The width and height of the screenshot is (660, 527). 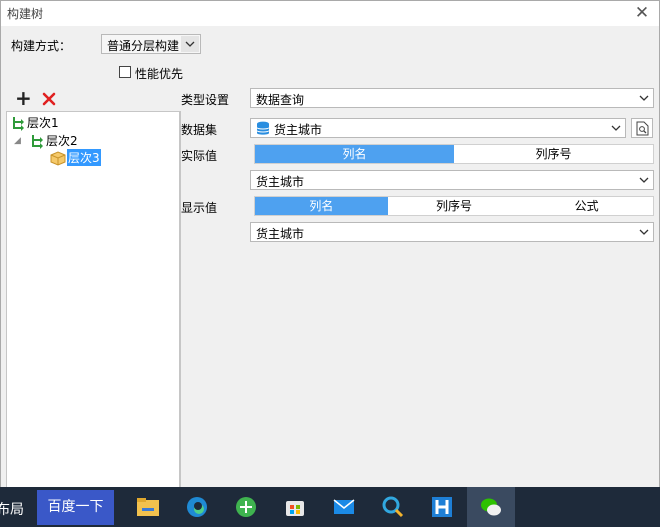 What do you see at coordinates (49, 99) in the screenshot?
I see `delete-icon` at bounding box center [49, 99].